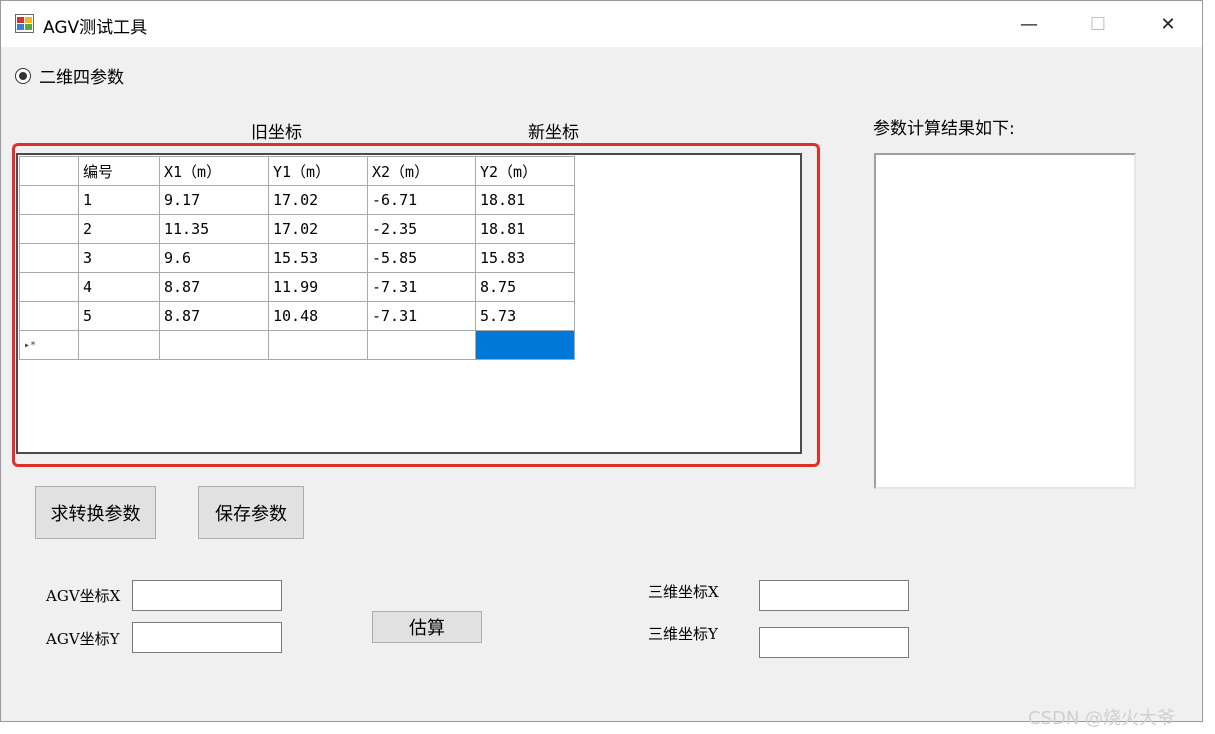  What do you see at coordinates (427, 627) in the screenshot?
I see `estimate-button: 估算` at bounding box center [427, 627].